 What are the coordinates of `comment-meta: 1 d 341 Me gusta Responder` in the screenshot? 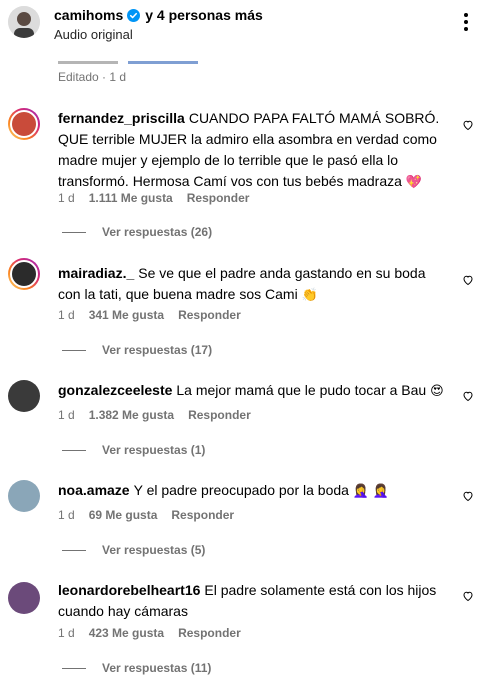 It's located at (149, 315).